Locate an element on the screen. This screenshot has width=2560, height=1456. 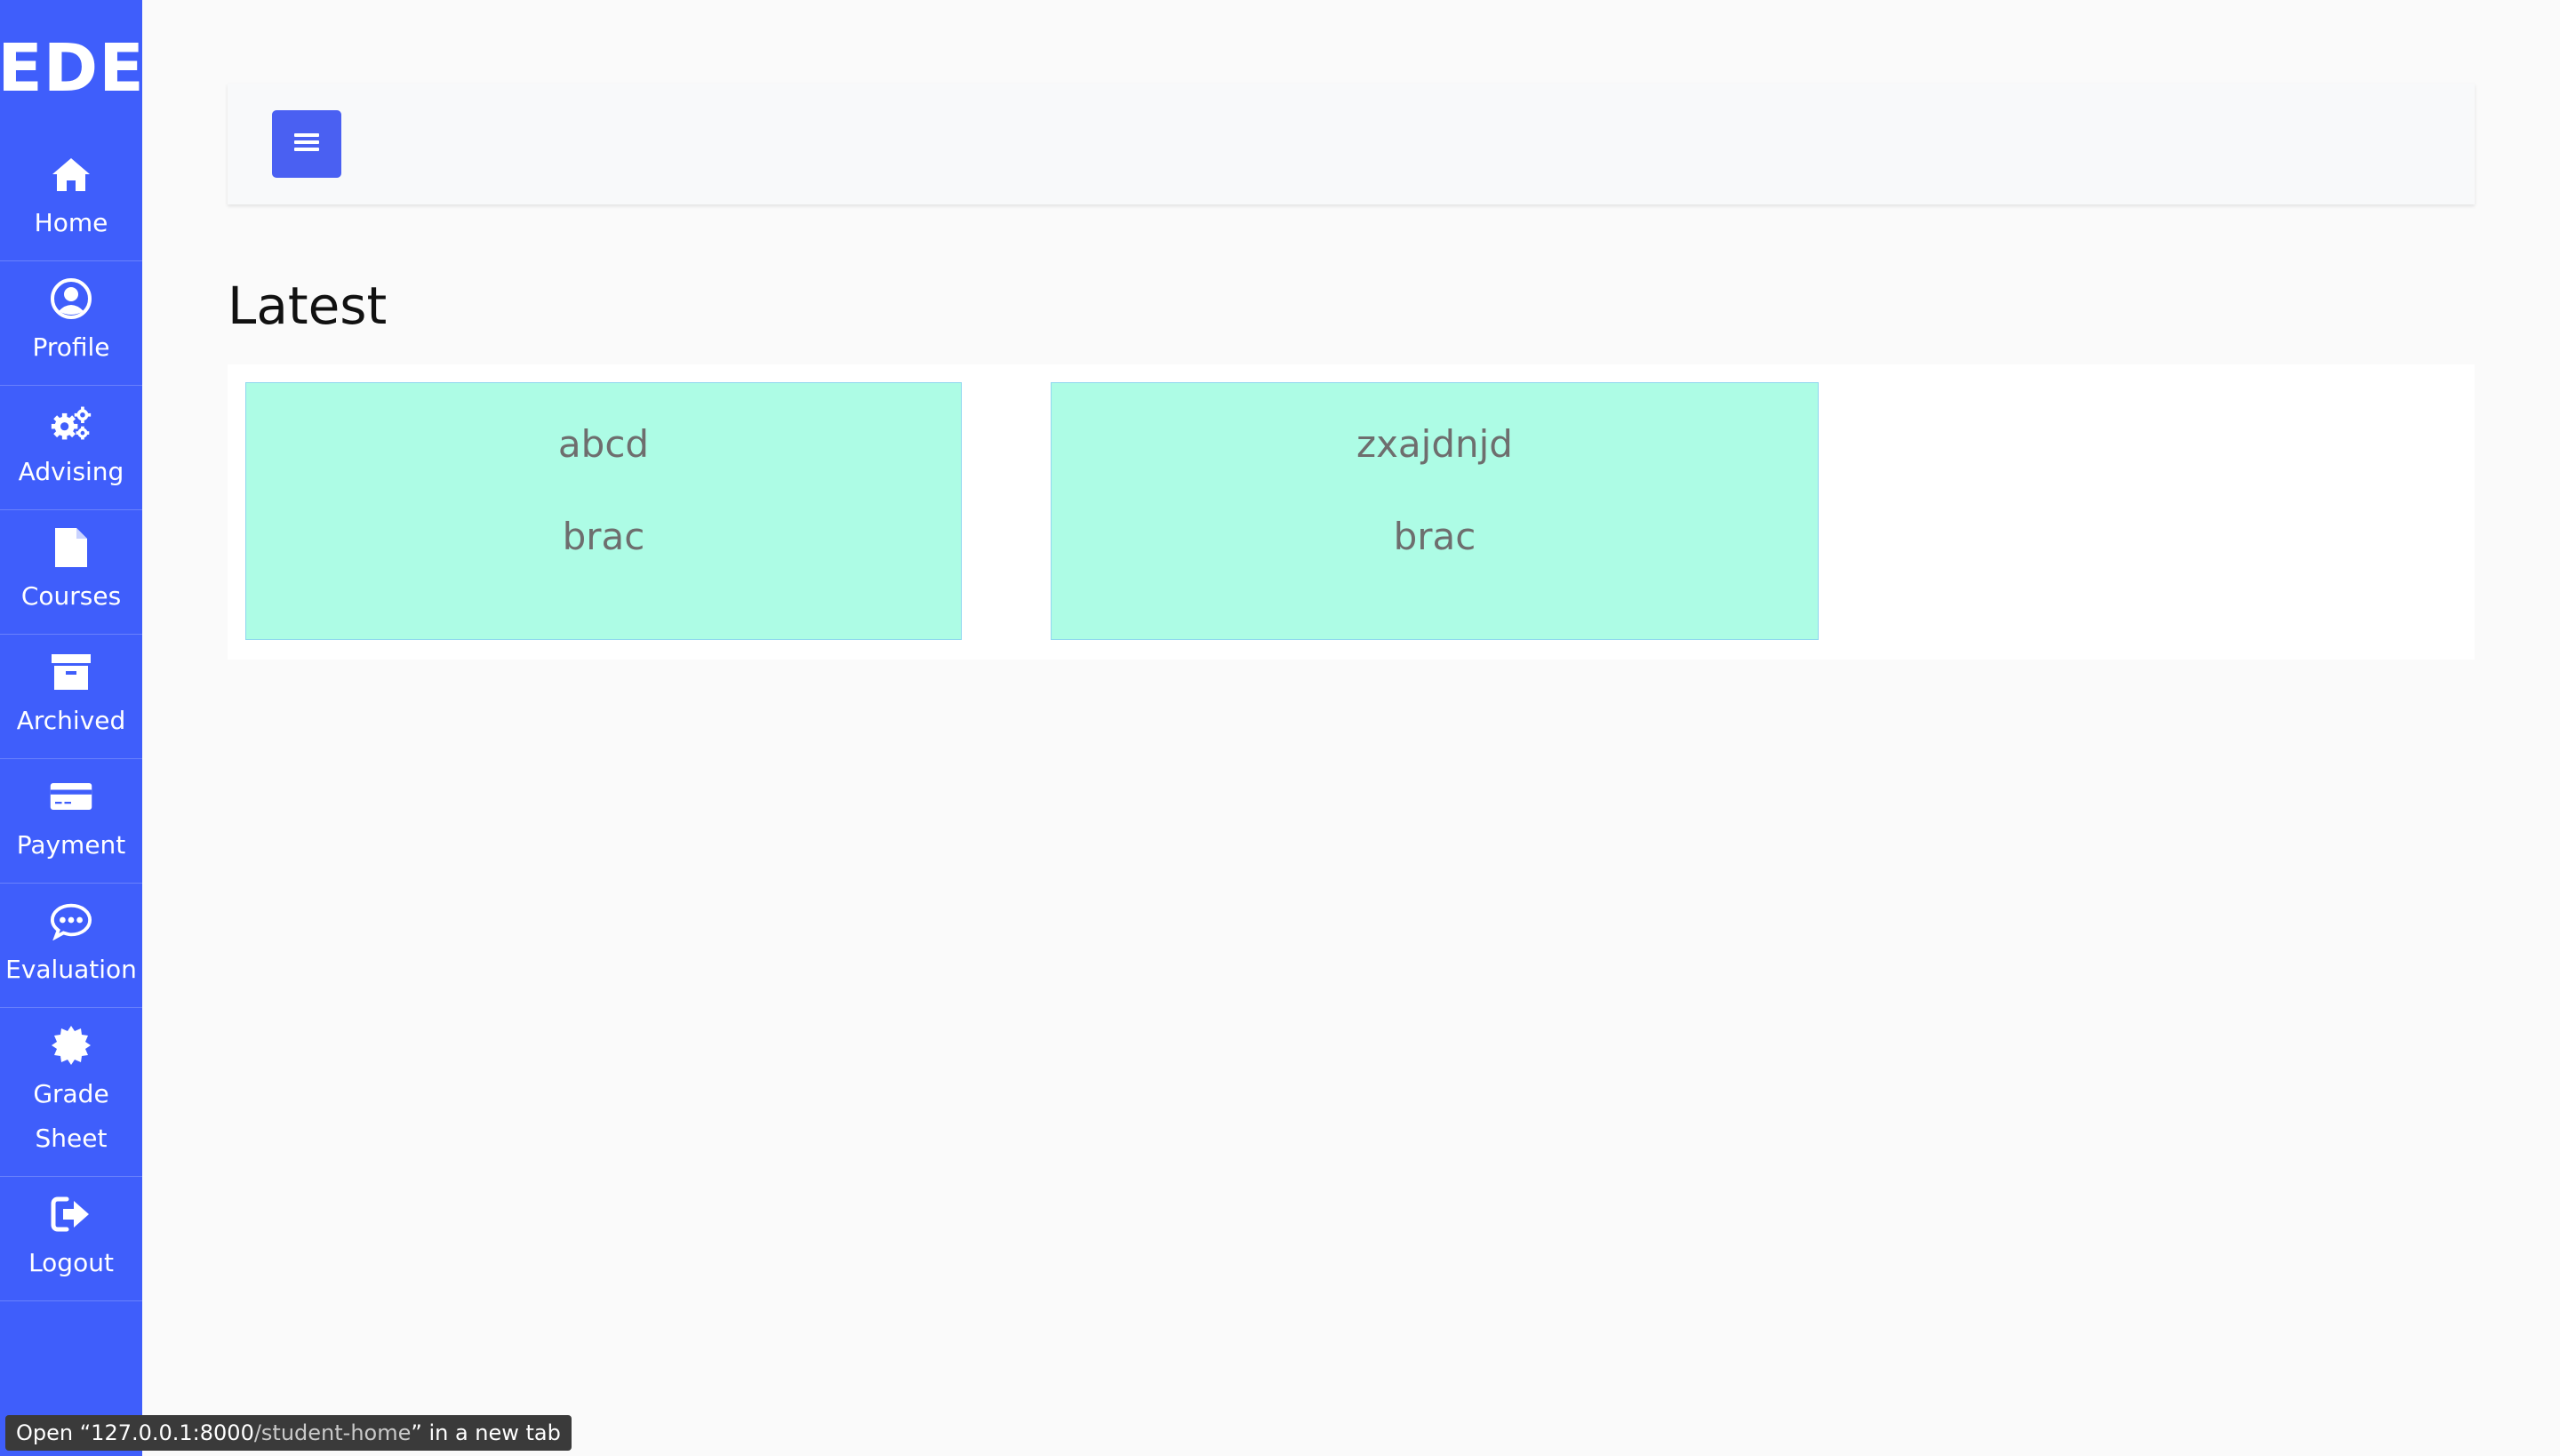
sidebar-item-label: Archived is located at coordinates (71, 720).